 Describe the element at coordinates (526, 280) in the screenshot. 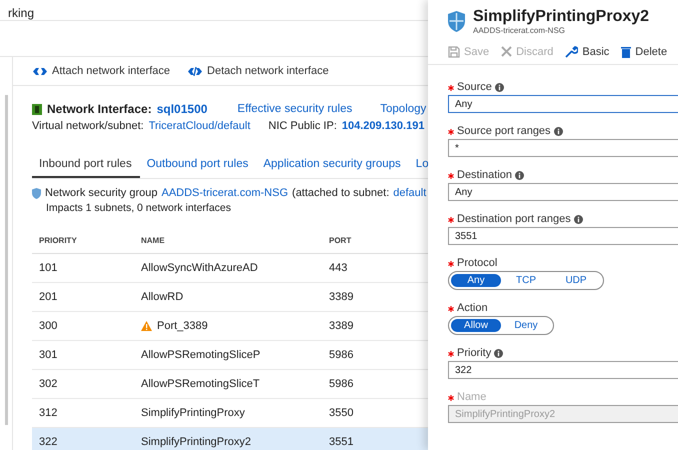

I see `toggle-option: TCP` at that location.